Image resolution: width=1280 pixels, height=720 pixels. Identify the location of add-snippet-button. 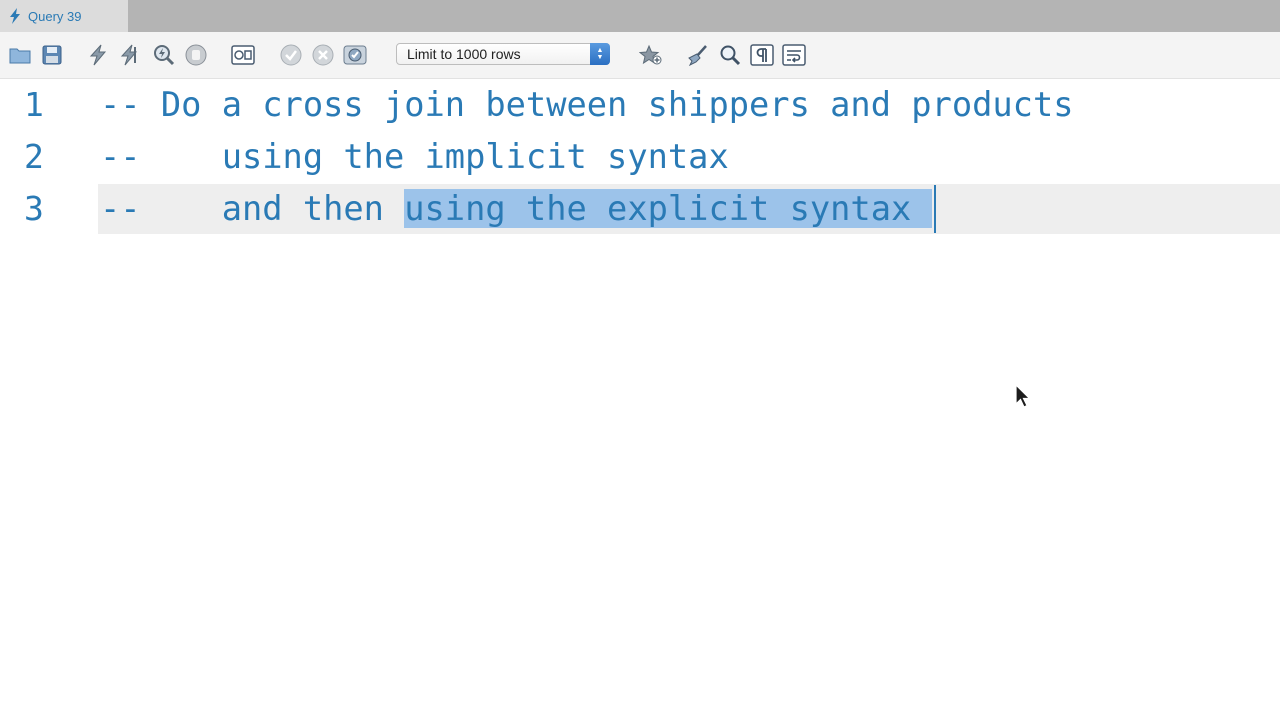
(651, 55).